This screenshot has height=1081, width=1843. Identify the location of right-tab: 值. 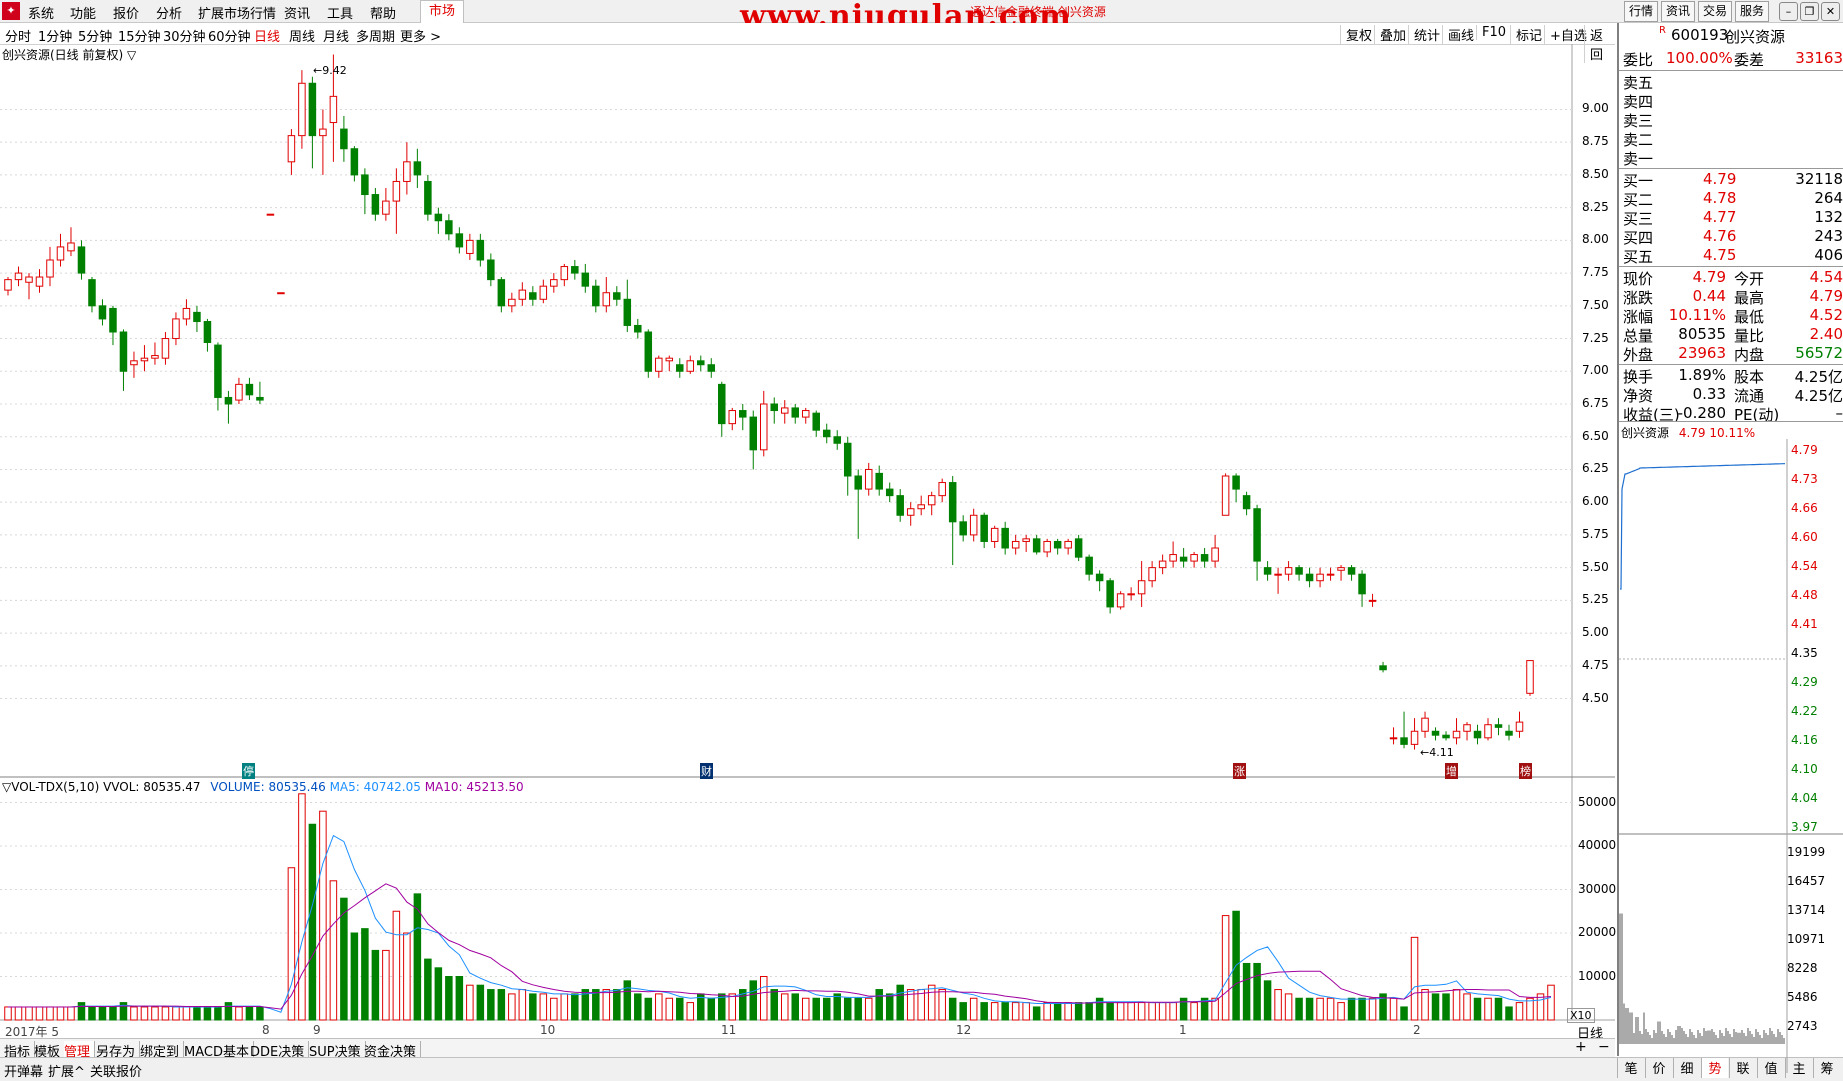
(1770, 1068).